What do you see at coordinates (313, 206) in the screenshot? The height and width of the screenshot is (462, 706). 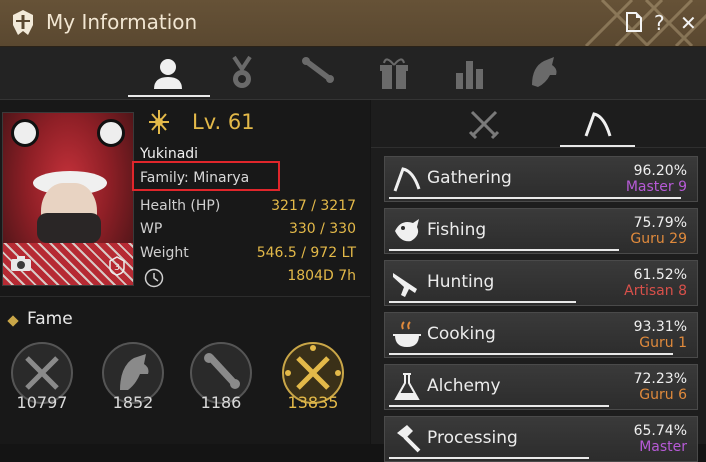 I see `stat-value-hp: 3217 / 3217` at bounding box center [313, 206].